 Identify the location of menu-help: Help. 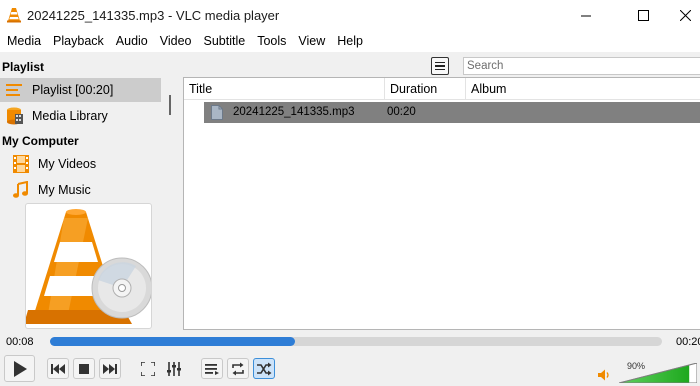
(350, 41).